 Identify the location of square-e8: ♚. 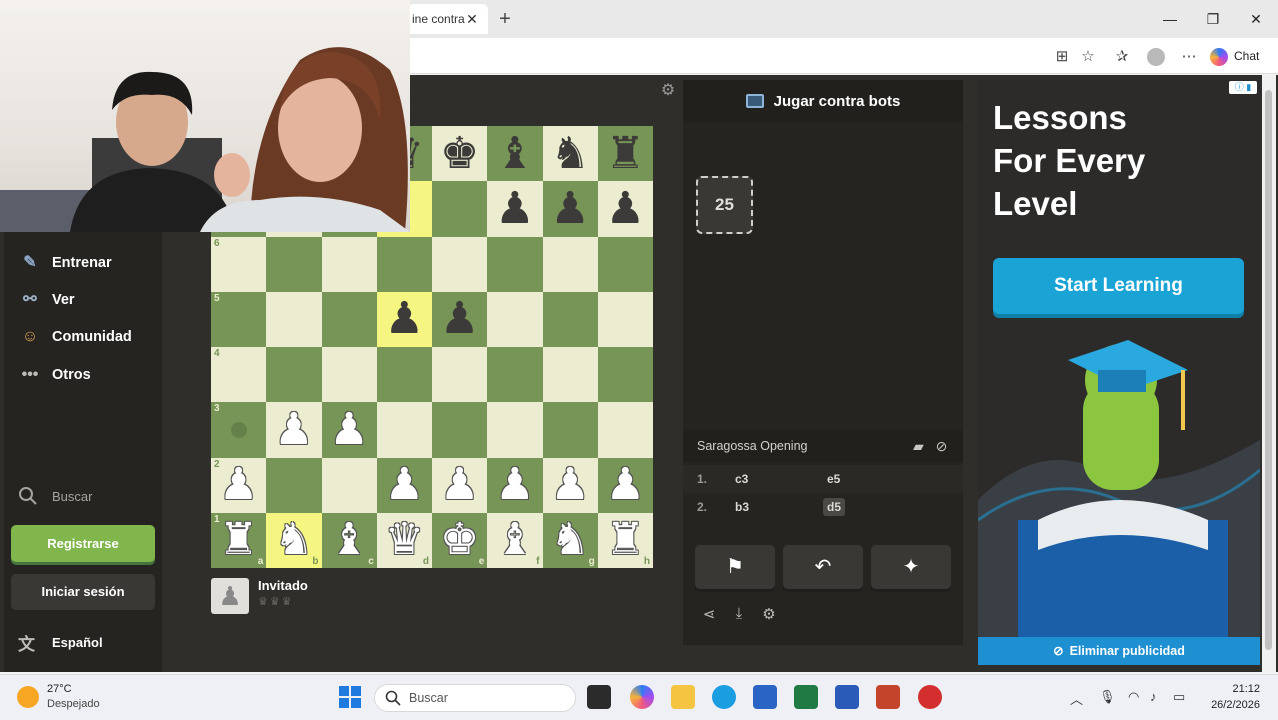
(460, 154).